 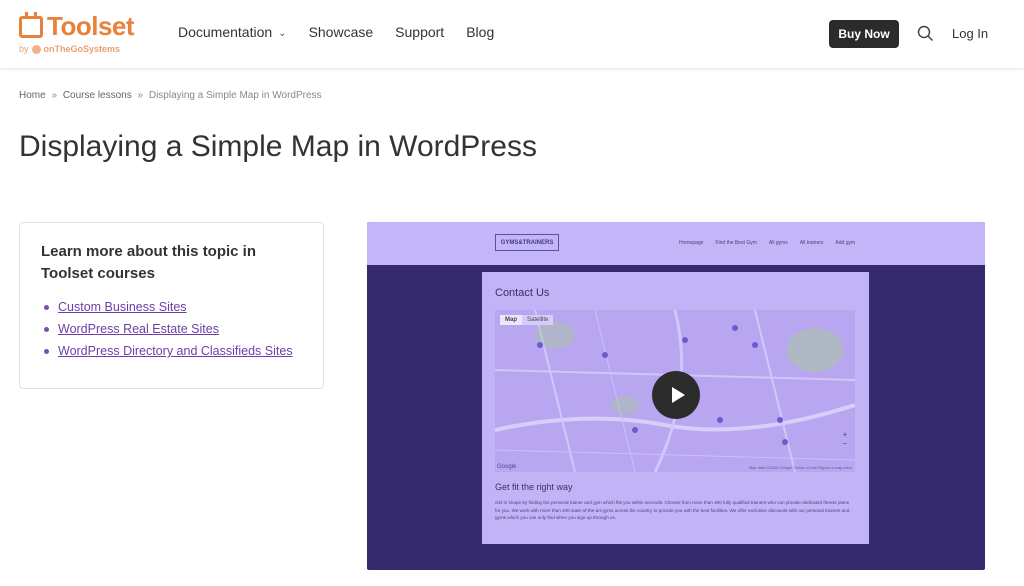 I want to click on fit-heading: Get fit the right way, so click(x=534, y=487).